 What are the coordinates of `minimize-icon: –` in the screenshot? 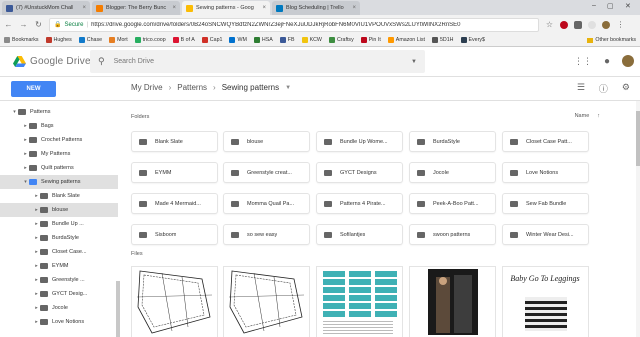 It's located at (594, 5).